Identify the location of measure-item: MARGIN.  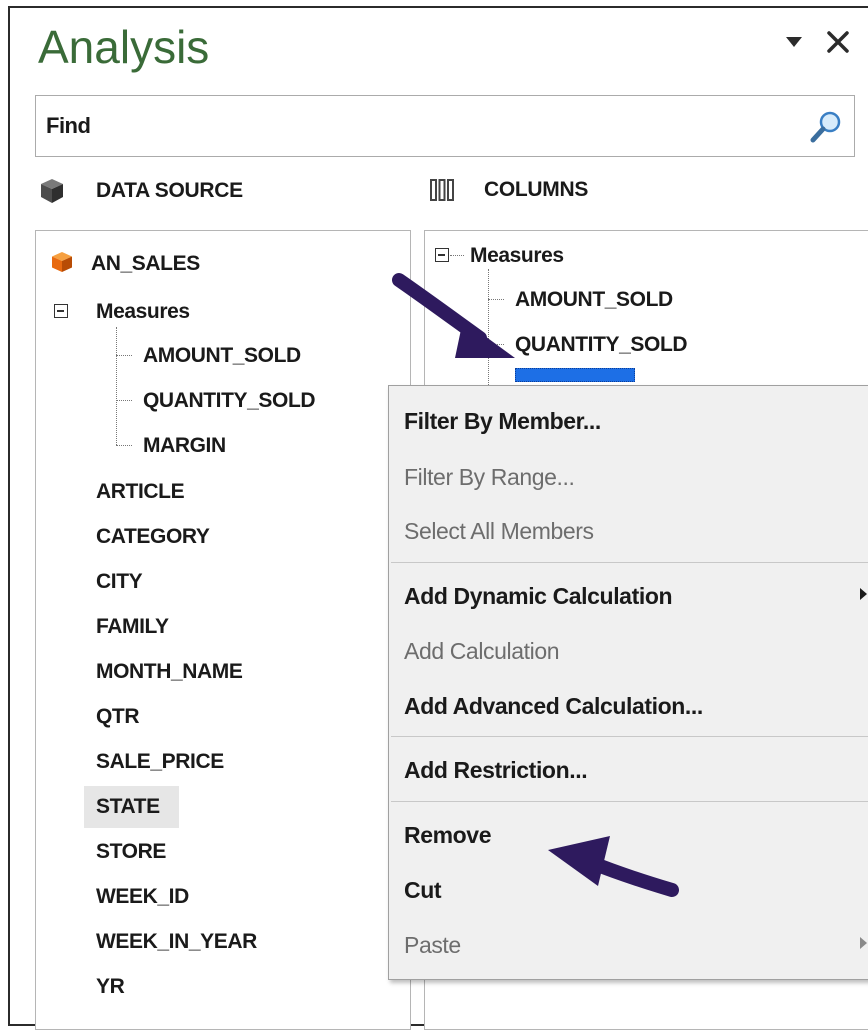
(184, 445).